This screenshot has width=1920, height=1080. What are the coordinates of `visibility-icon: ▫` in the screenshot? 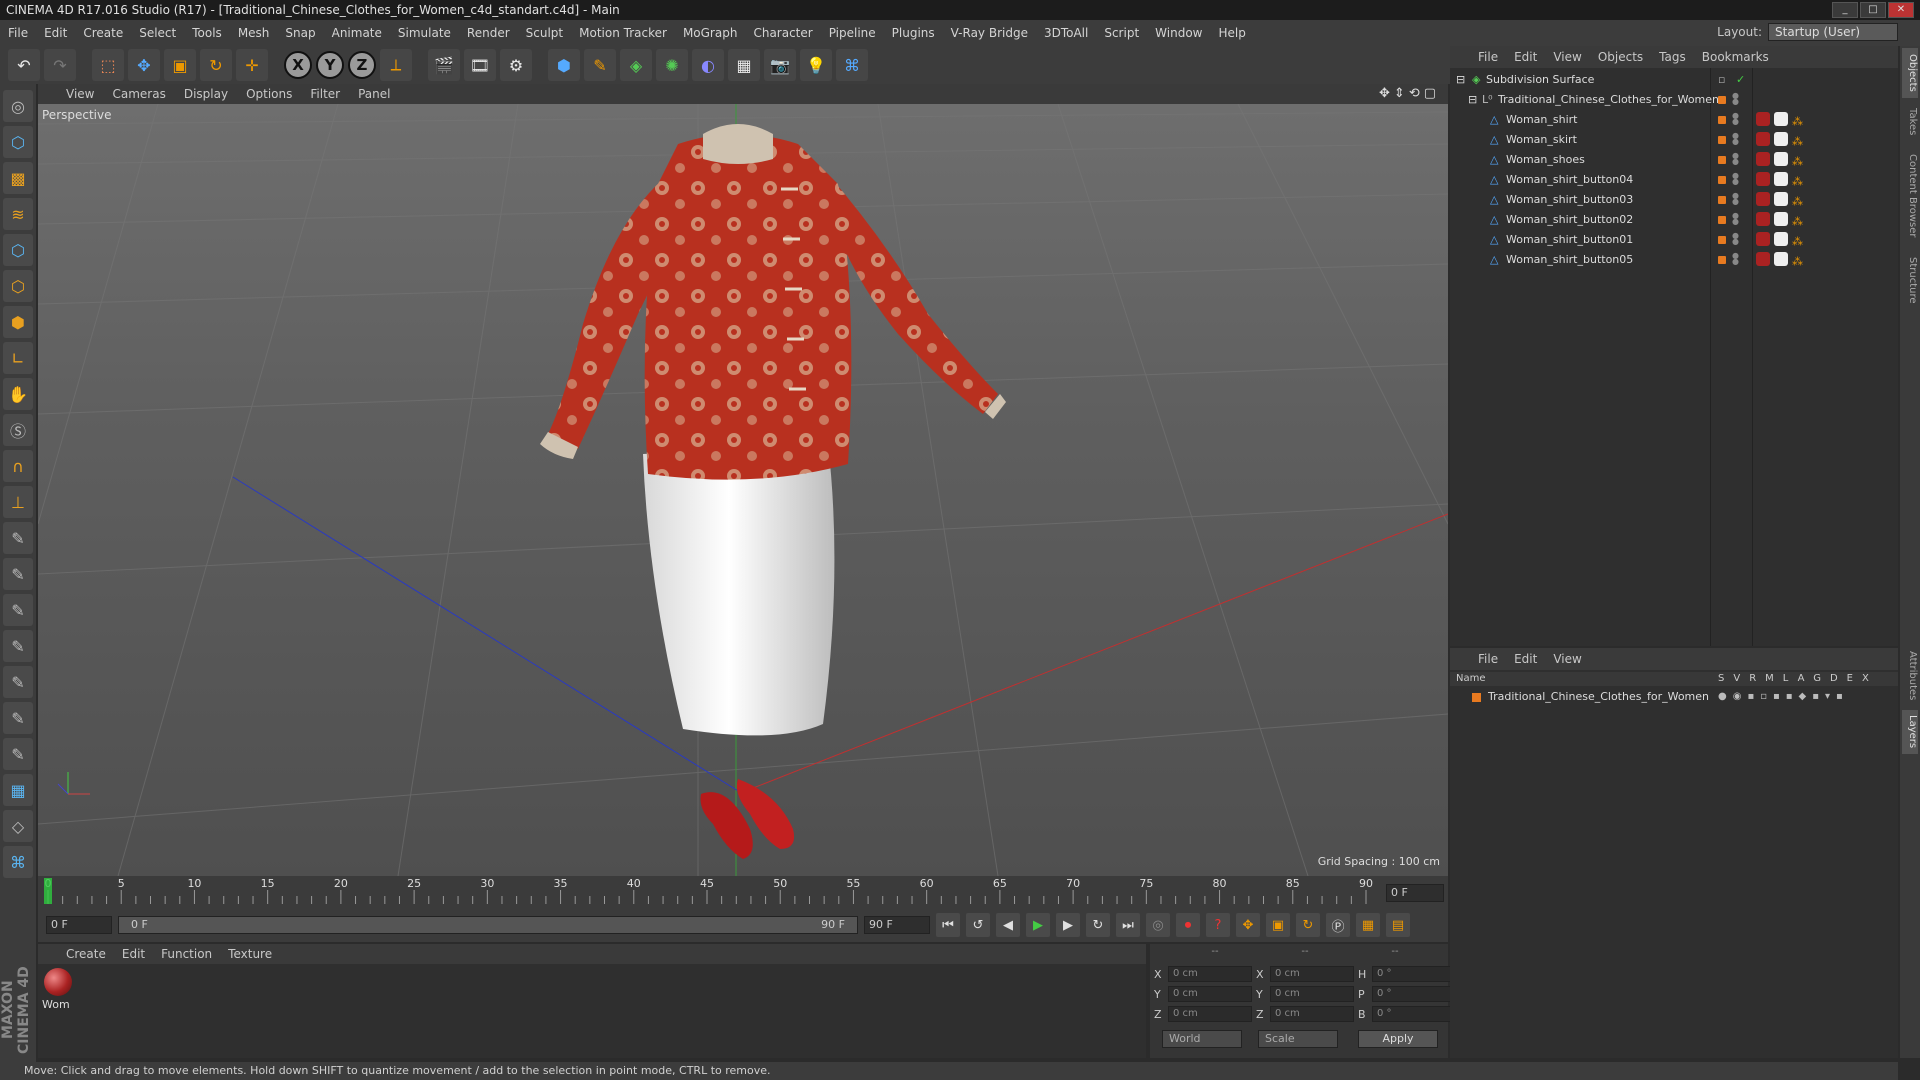 It's located at (1721, 80).